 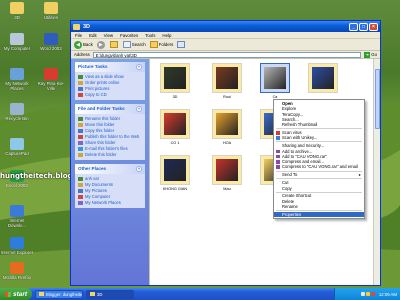 I want to click on shortcut-label: 3D, so click(x=17, y=17).